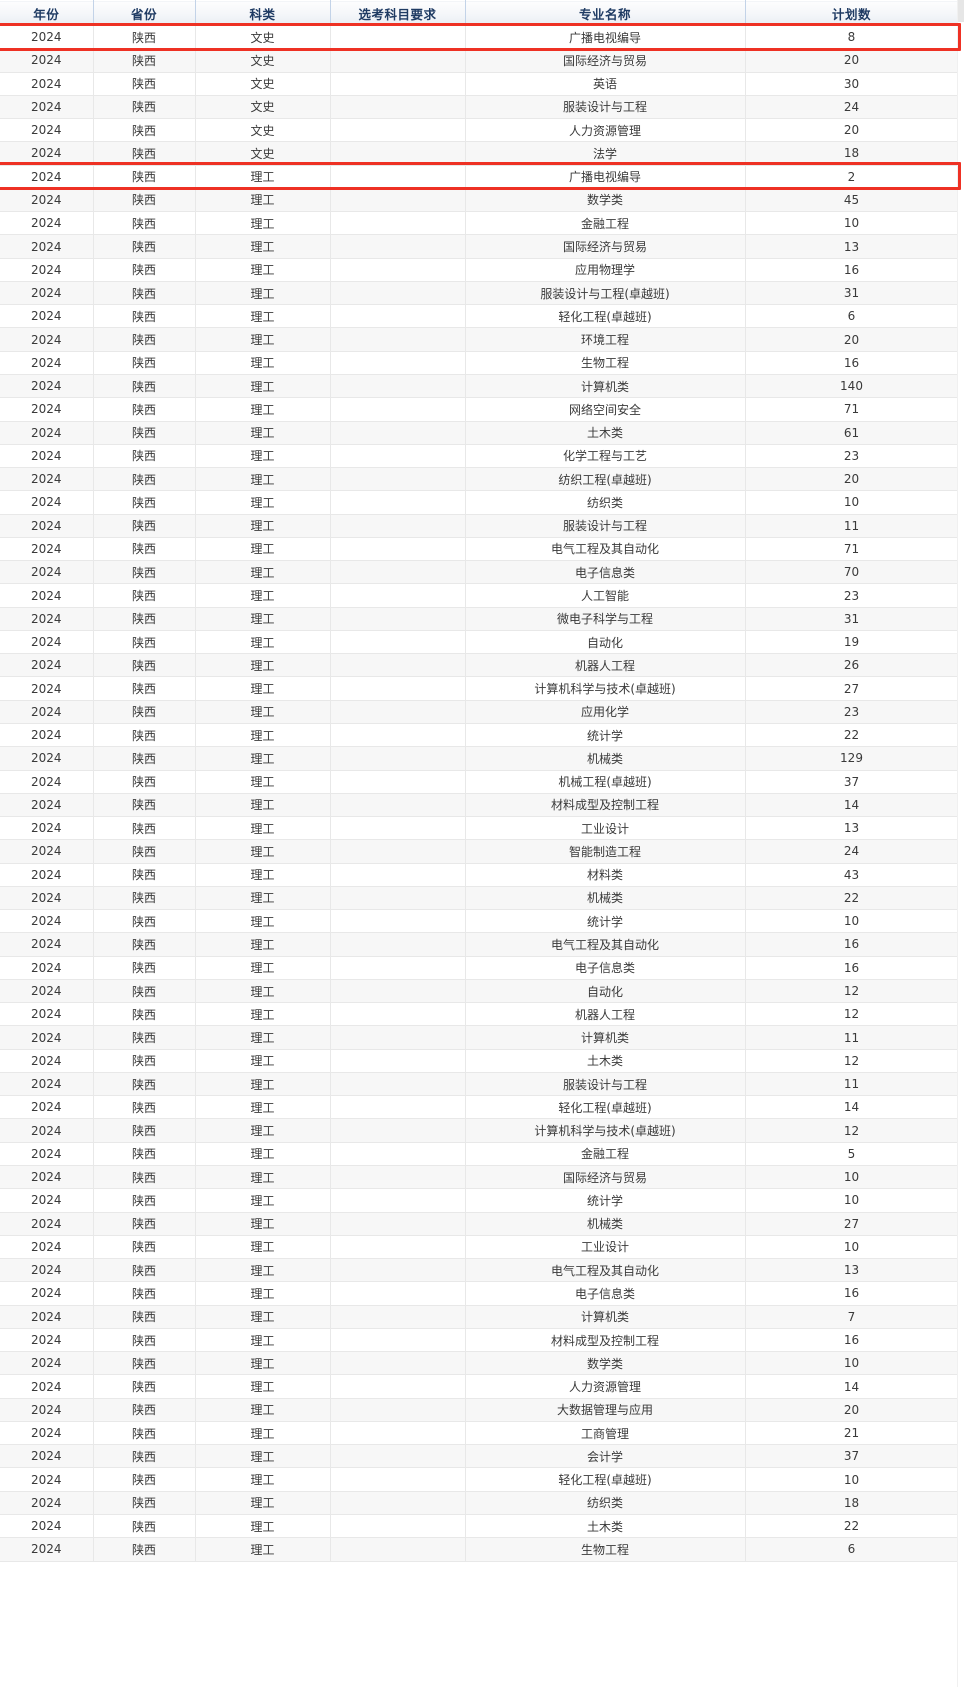 The image size is (964, 1687). I want to click on table-row: 2024 陕西 文史 法学 18, so click(479, 153).